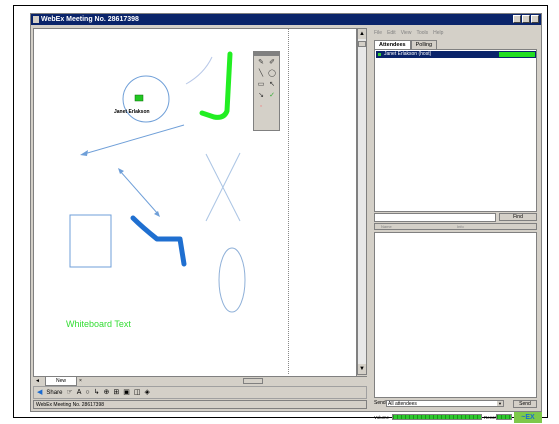  Describe the element at coordinates (106, 393) in the screenshot. I see `zoom-icon: ⊕` at that location.